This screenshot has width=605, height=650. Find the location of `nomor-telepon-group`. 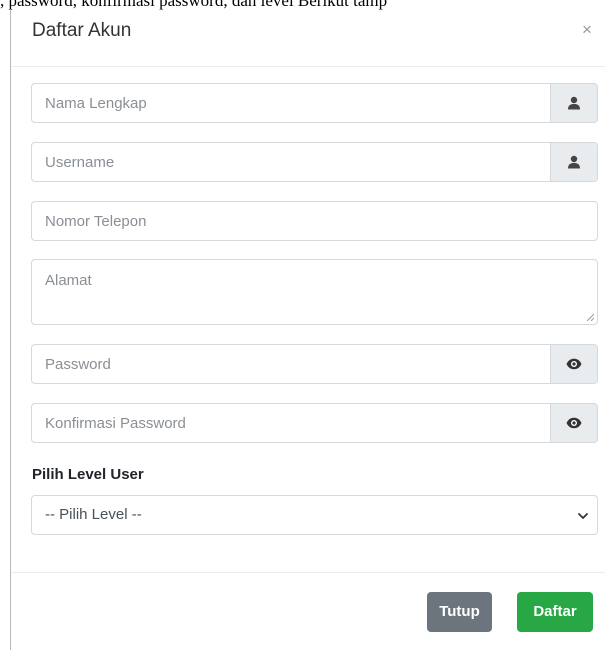

nomor-telepon-group is located at coordinates (314, 221).